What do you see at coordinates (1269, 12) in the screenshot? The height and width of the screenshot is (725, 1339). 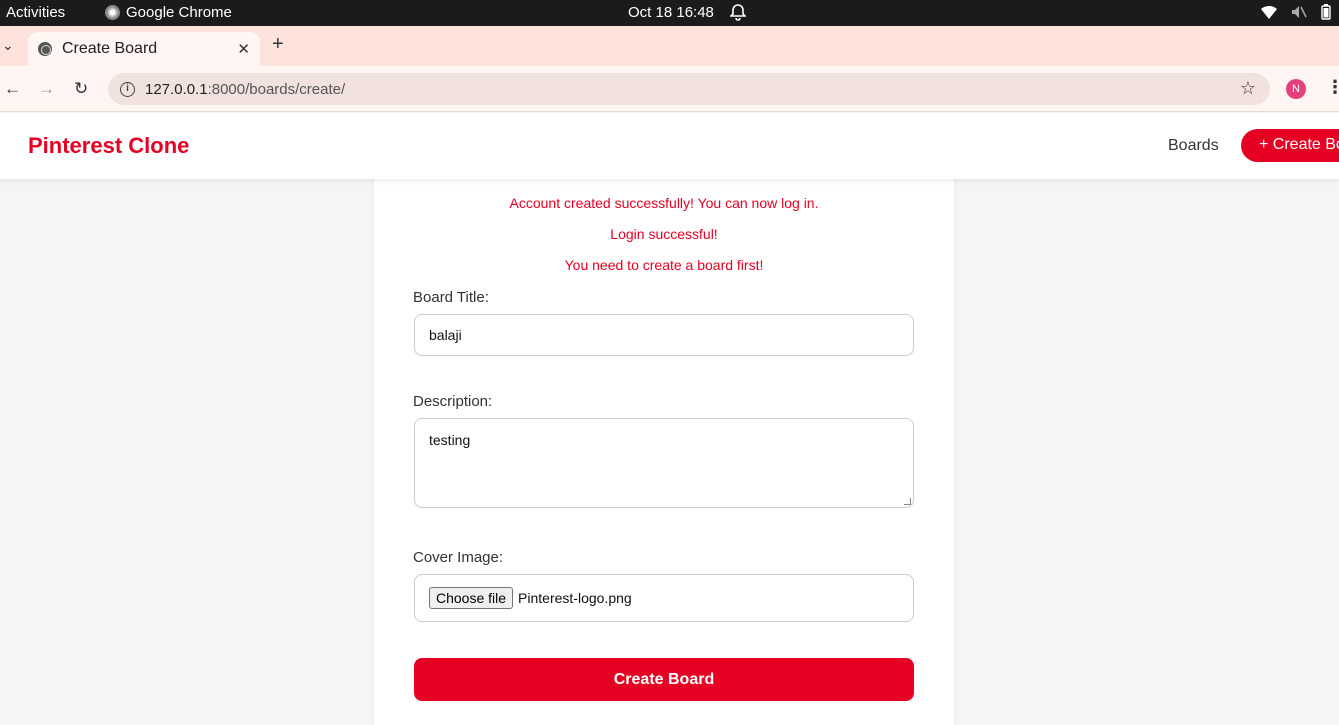 I see `wifi-icon` at bounding box center [1269, 12].